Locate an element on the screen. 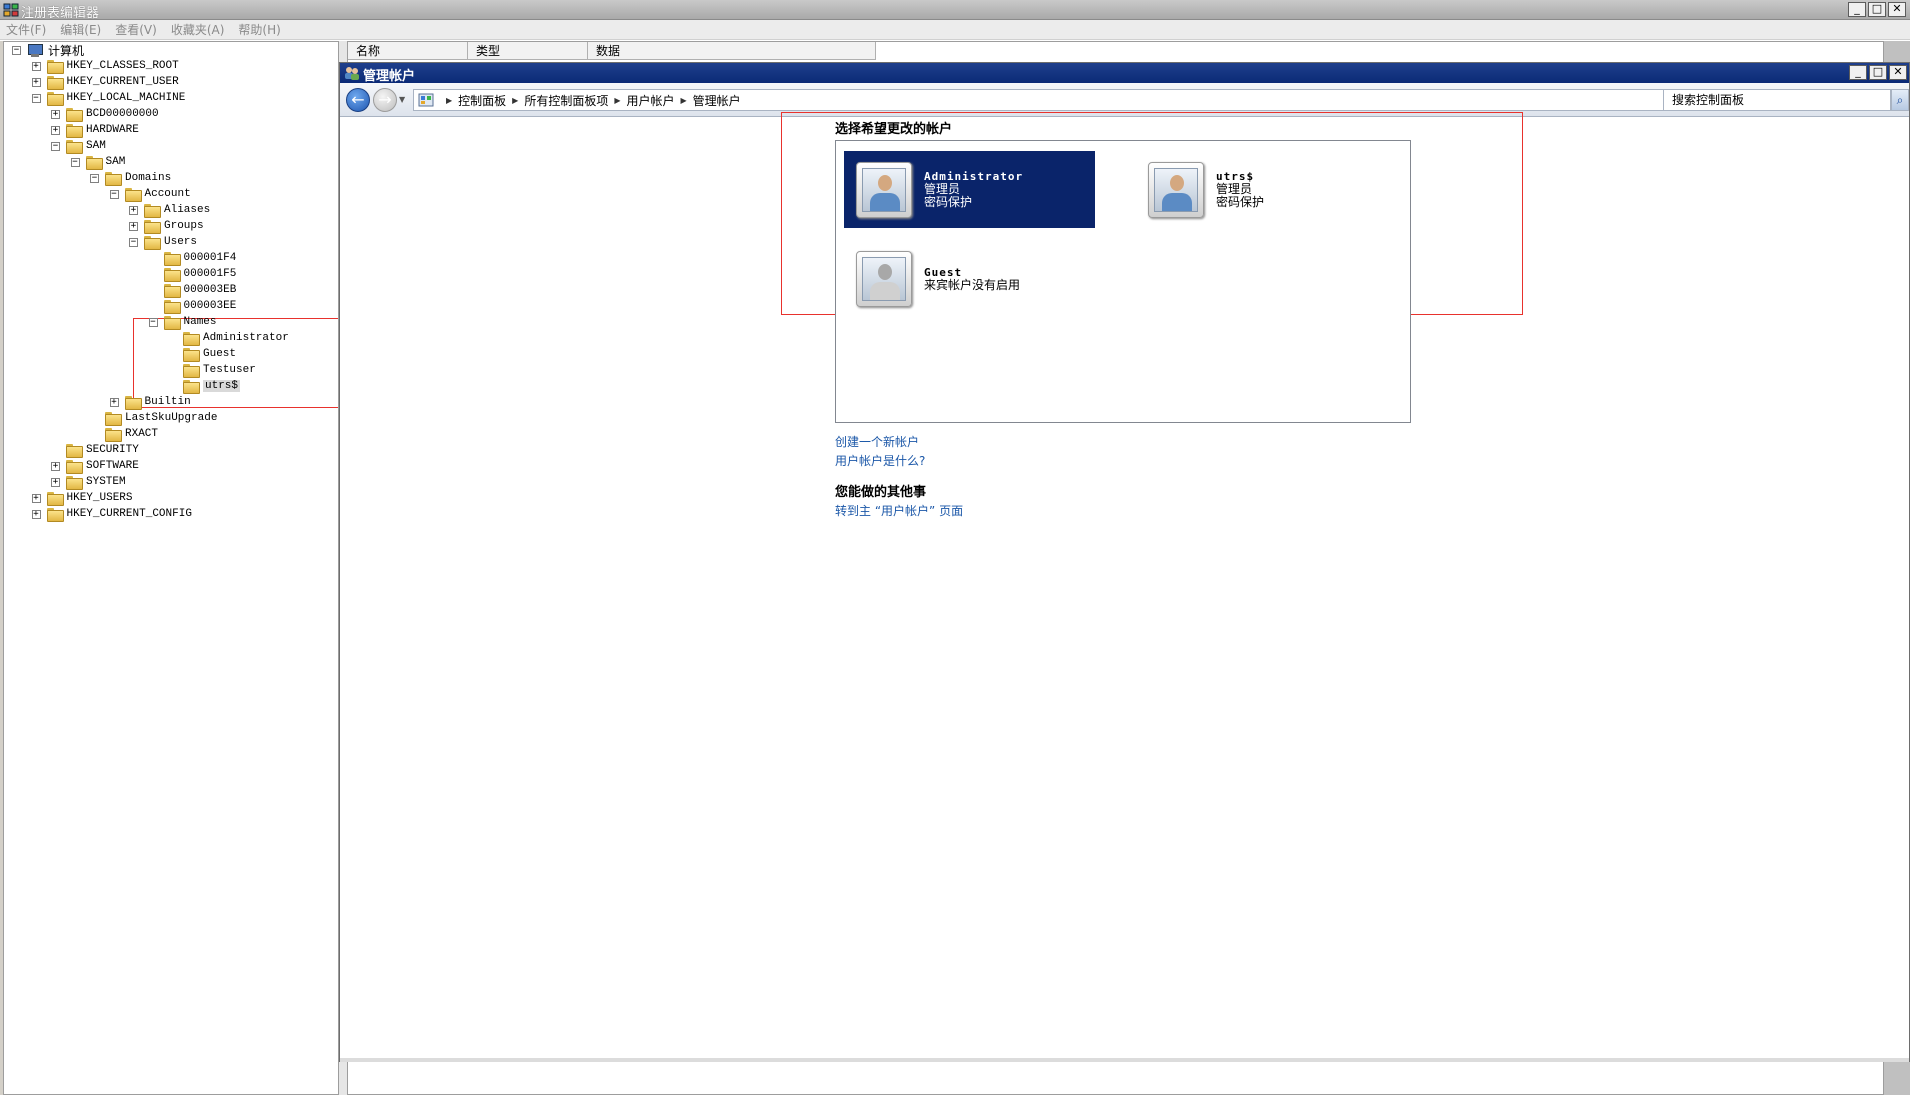 The width and height of the screenshot is (1910, 1095). tree-node: + HKEY_CURRENT_USER is located at coordinates (105, 82).